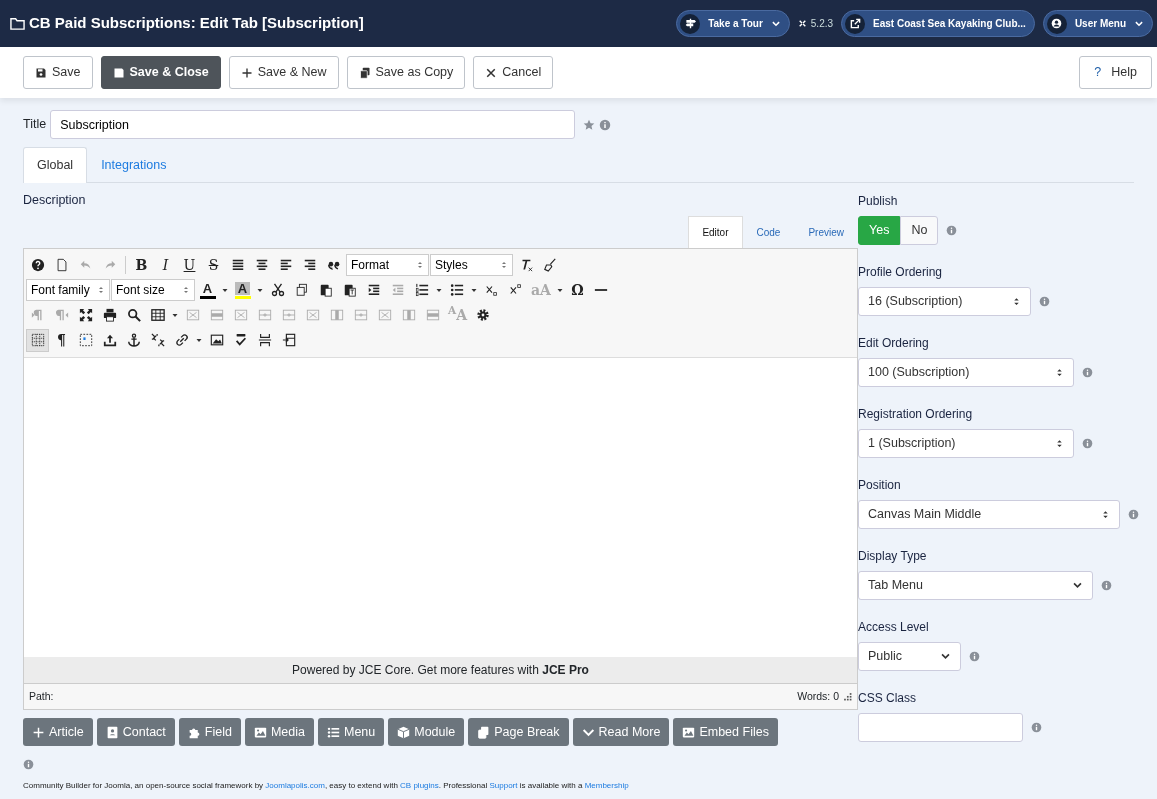 The width and height of the screenshot is (1157, 799). Describe the element at coordinates (35, 125) in the screenshot. I see `field-label: Title` at that location.